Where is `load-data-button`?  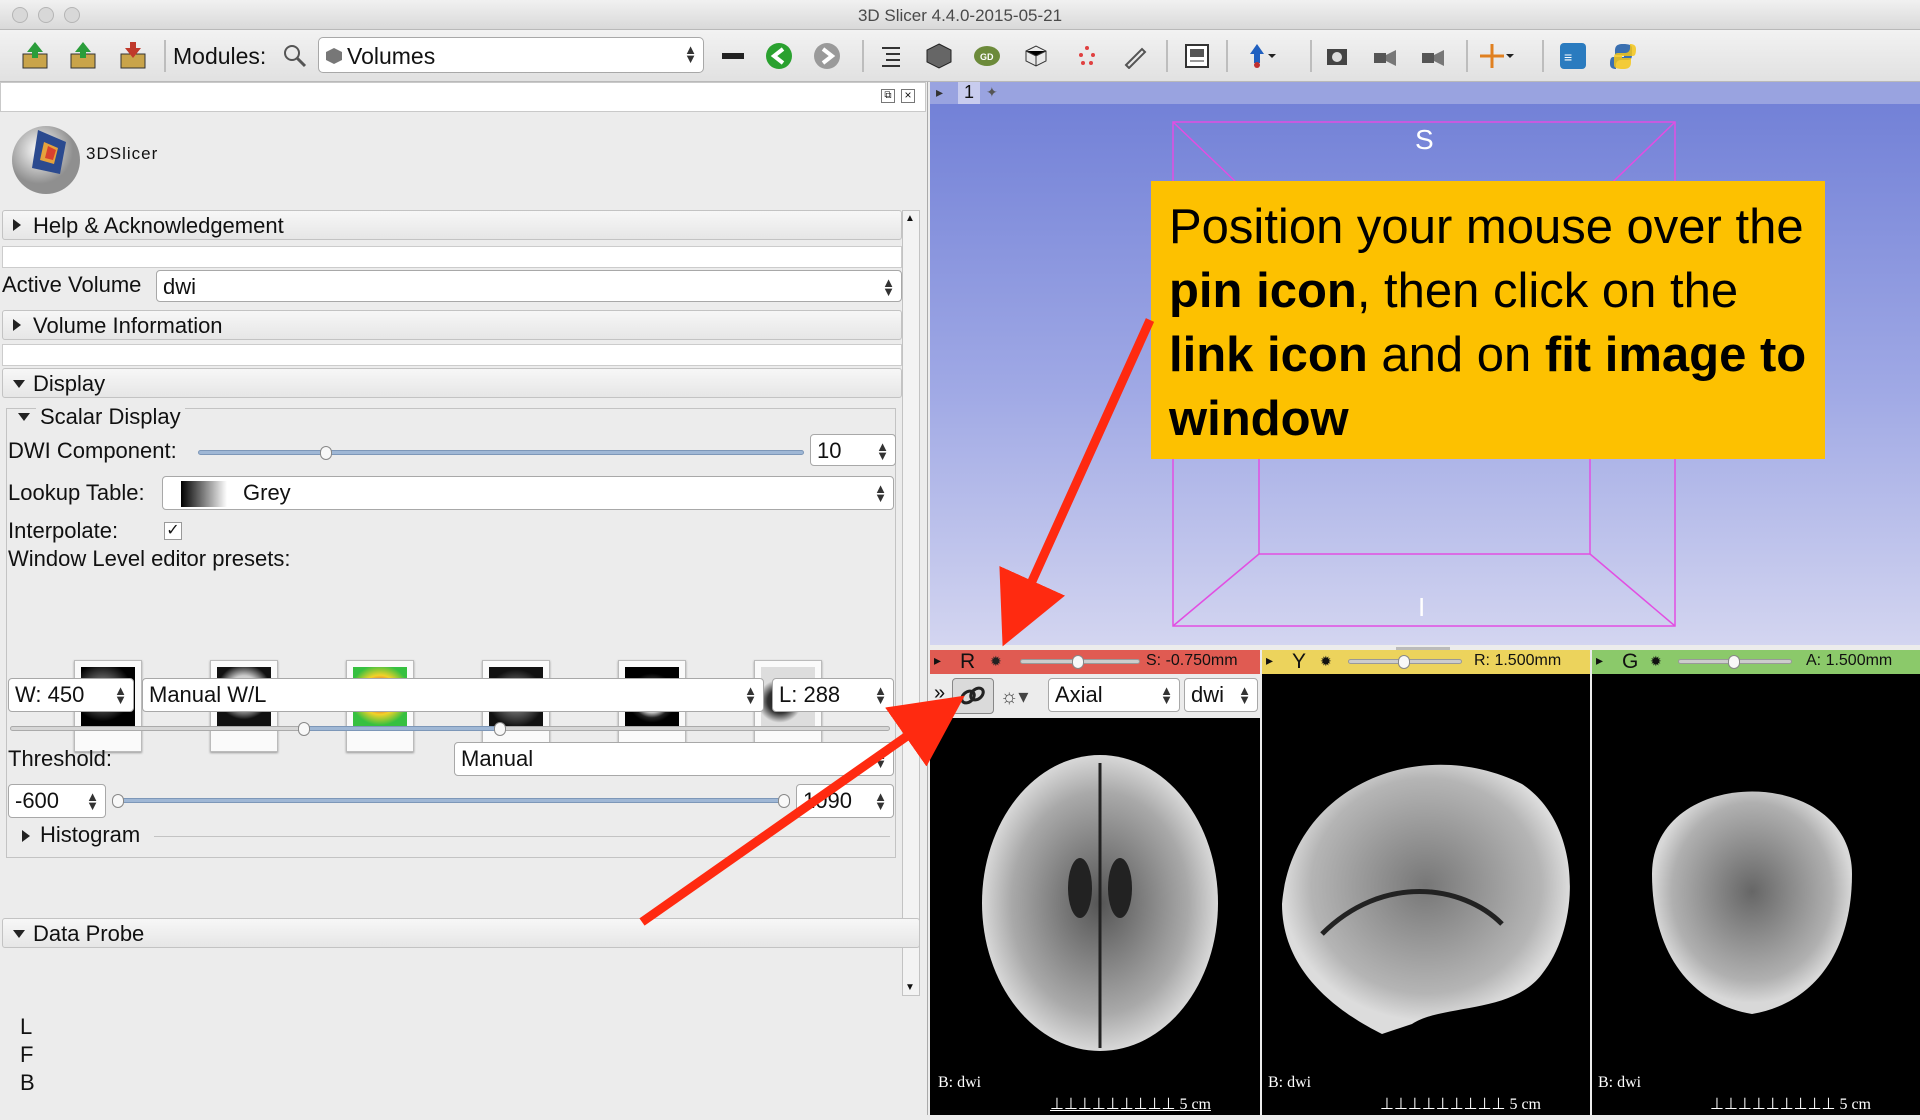
load-data-button is located at coordinates (35, 56).